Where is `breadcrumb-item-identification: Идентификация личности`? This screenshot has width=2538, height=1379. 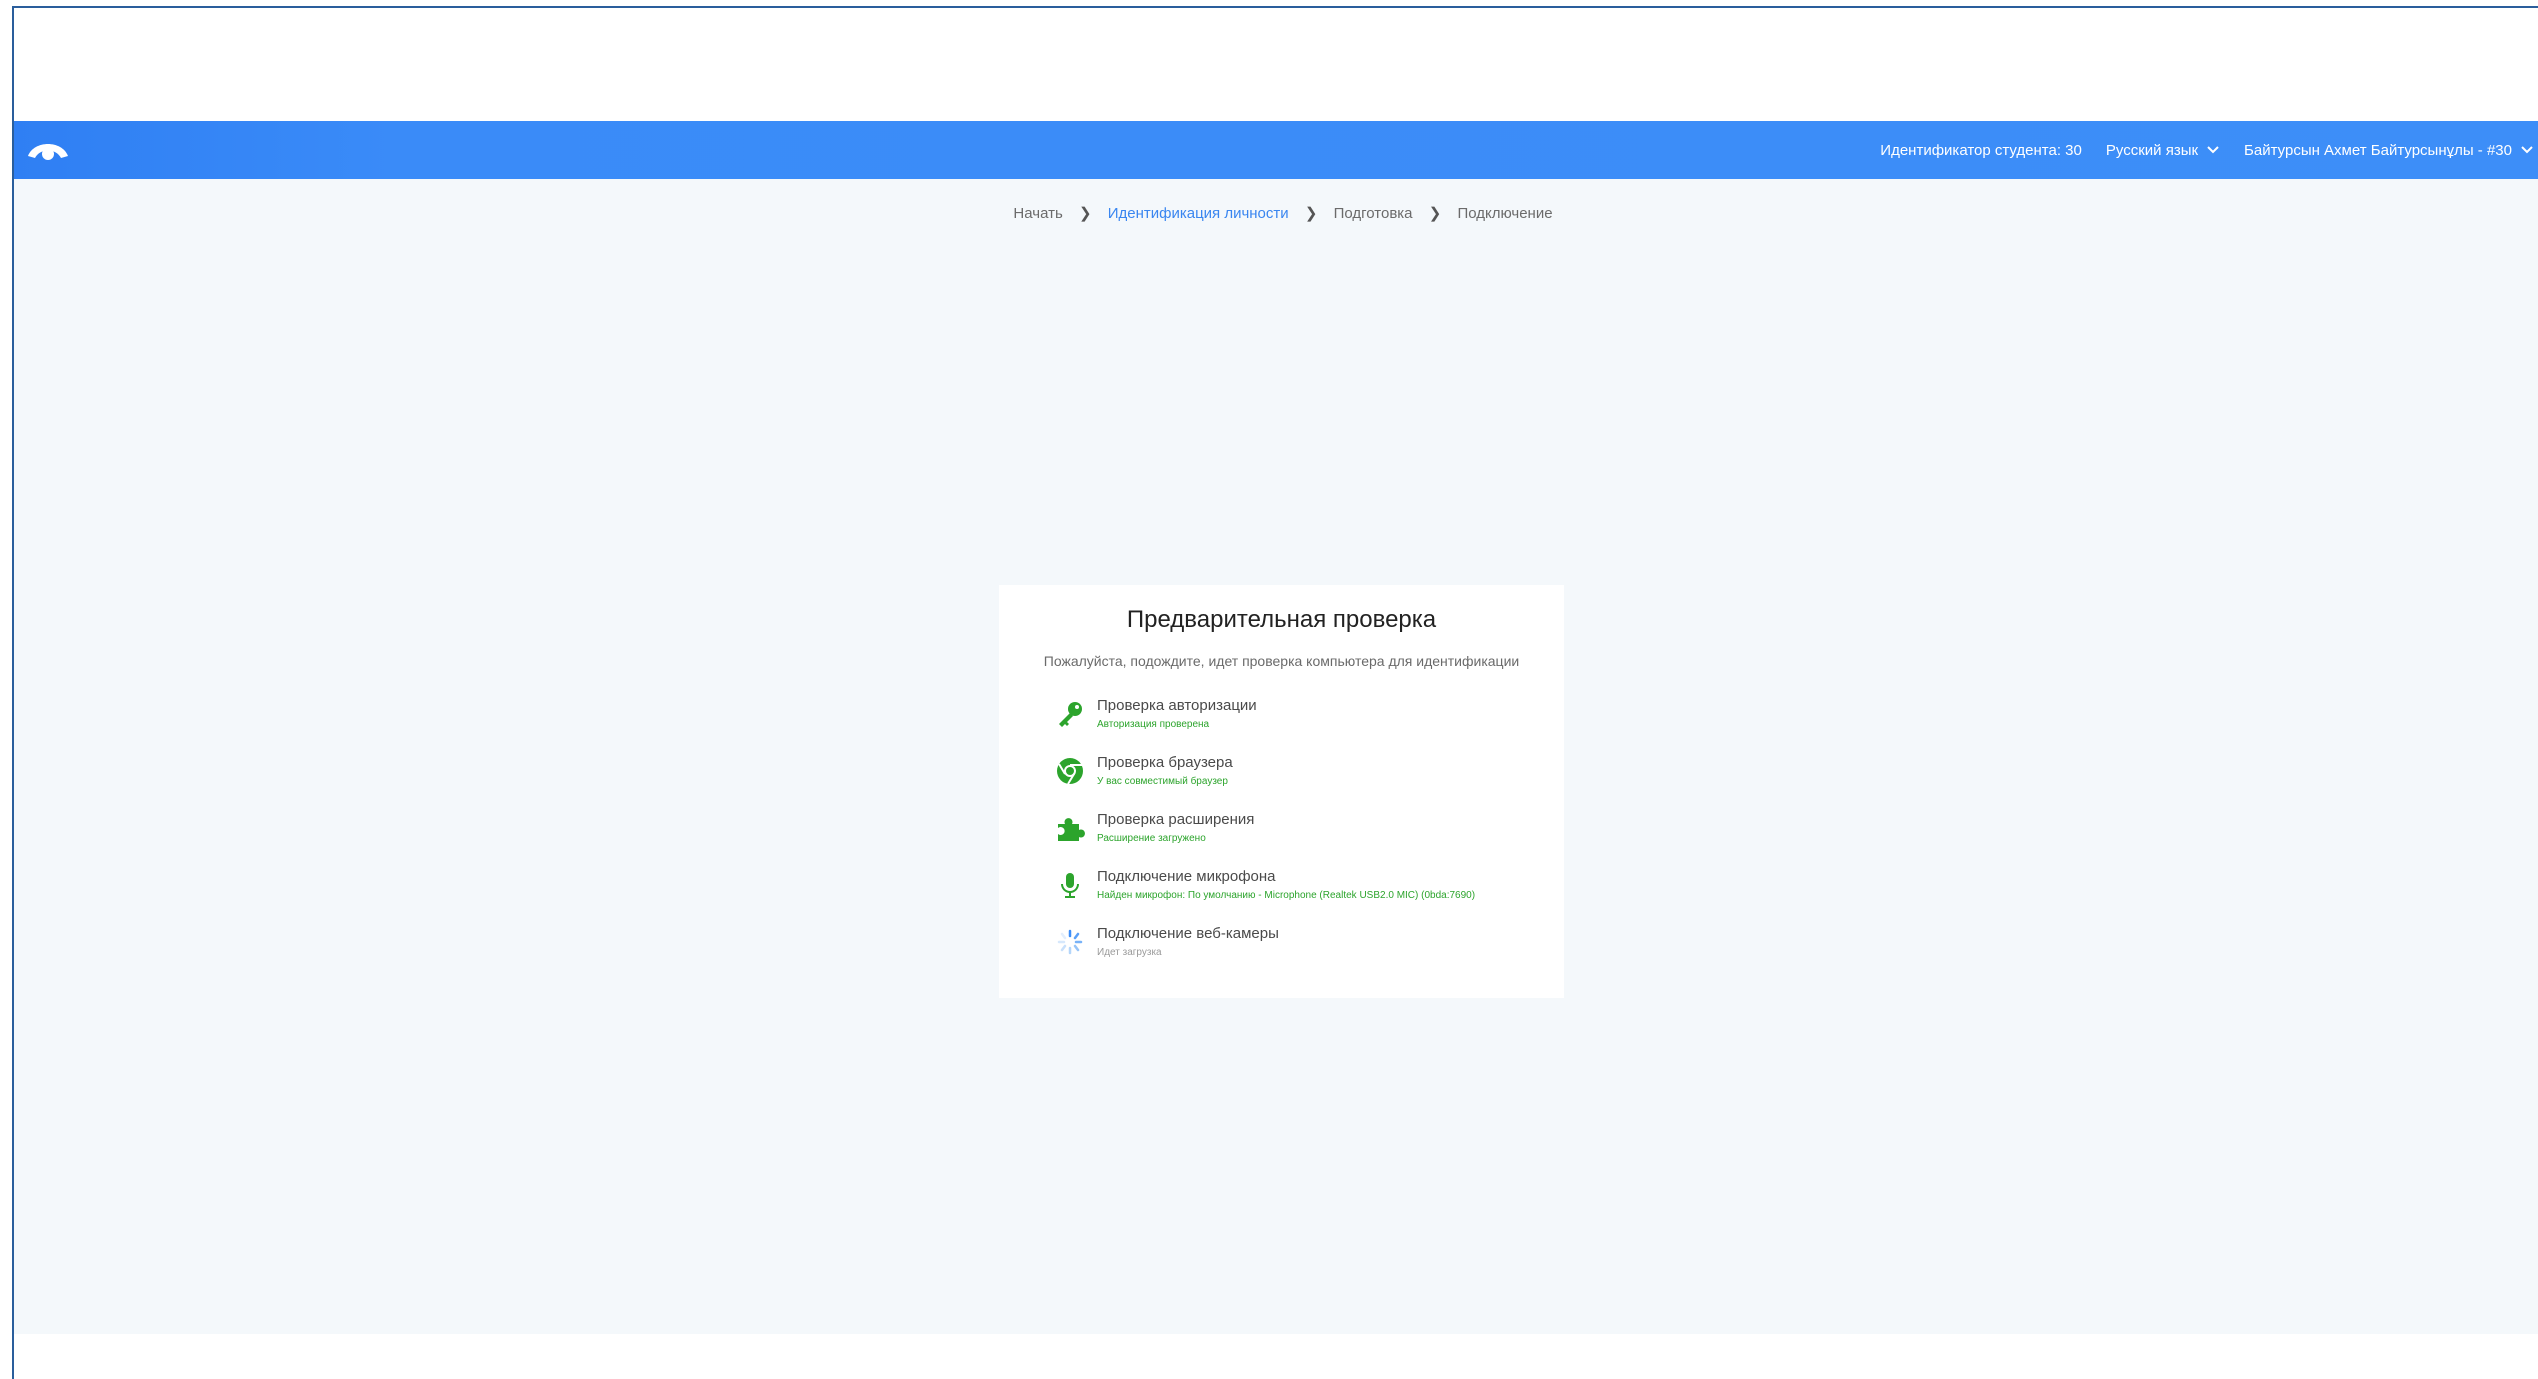 breadcrumb-item-identification: Идентификация личности is located at coordinates (1198, 213).